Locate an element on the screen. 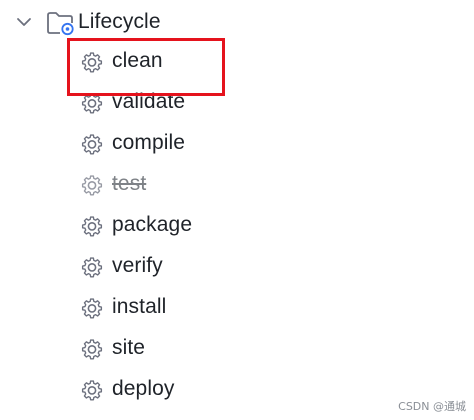 The image size is (474, 420). tree-item-test: test is located at coordinates (237, 184).